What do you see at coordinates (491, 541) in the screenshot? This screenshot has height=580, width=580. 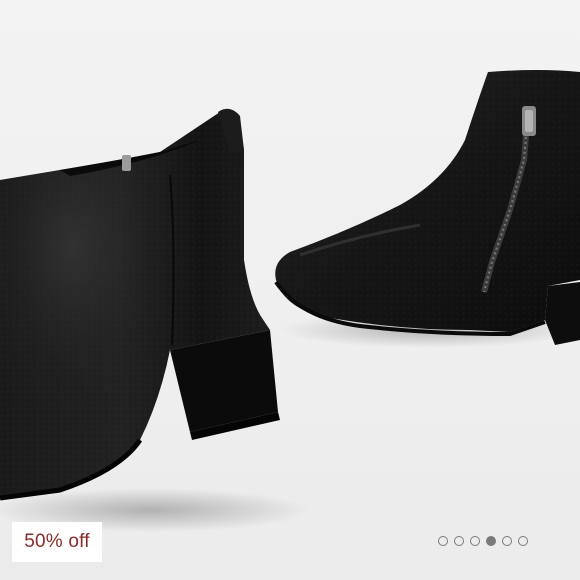 I see `carousel-dot-active` at bounding box center [491, 541].